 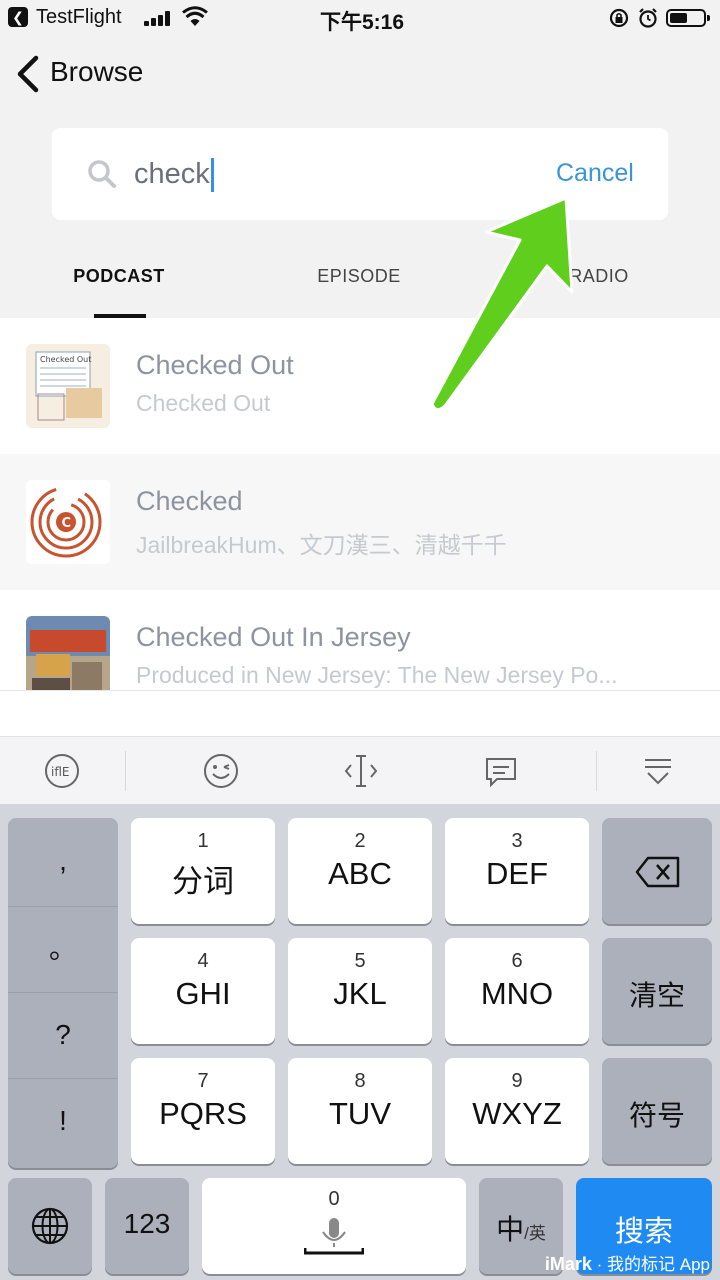 I want to click on key-number: 9, so click(x=517, y=1081).